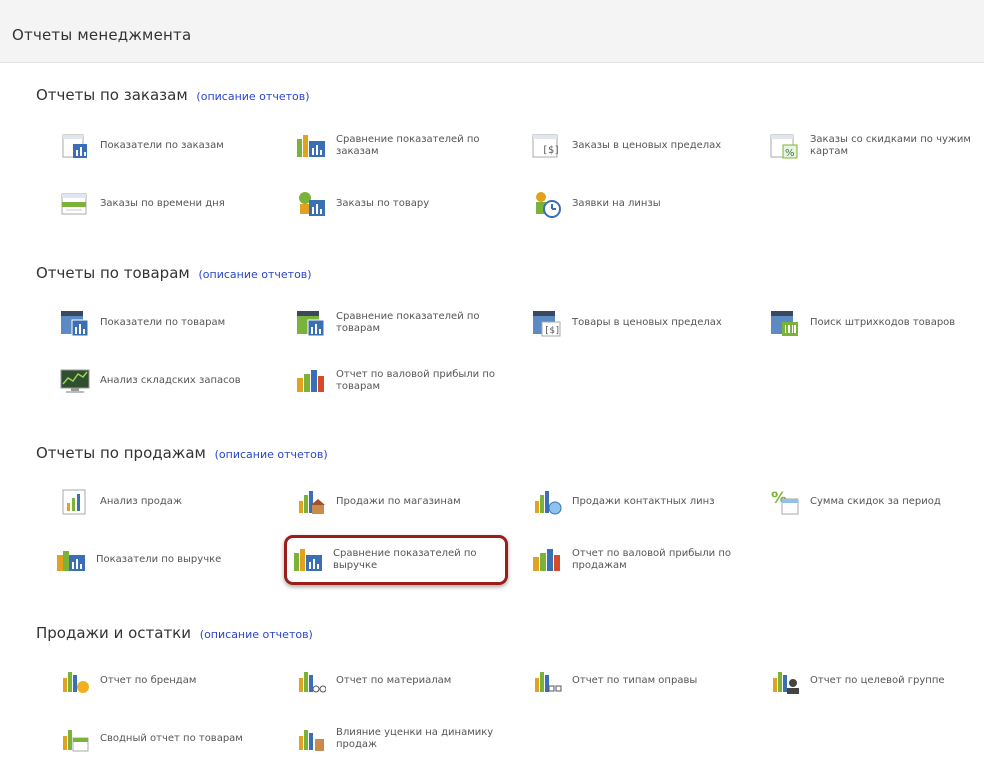 Image resolution: width=984 pixels, height=769 pixels. What do you see at coordinates (651, 559) in the screenshot?
I see `report-label: Отчет по валовой прибыли по продажам` at bounding box center [651, 559].